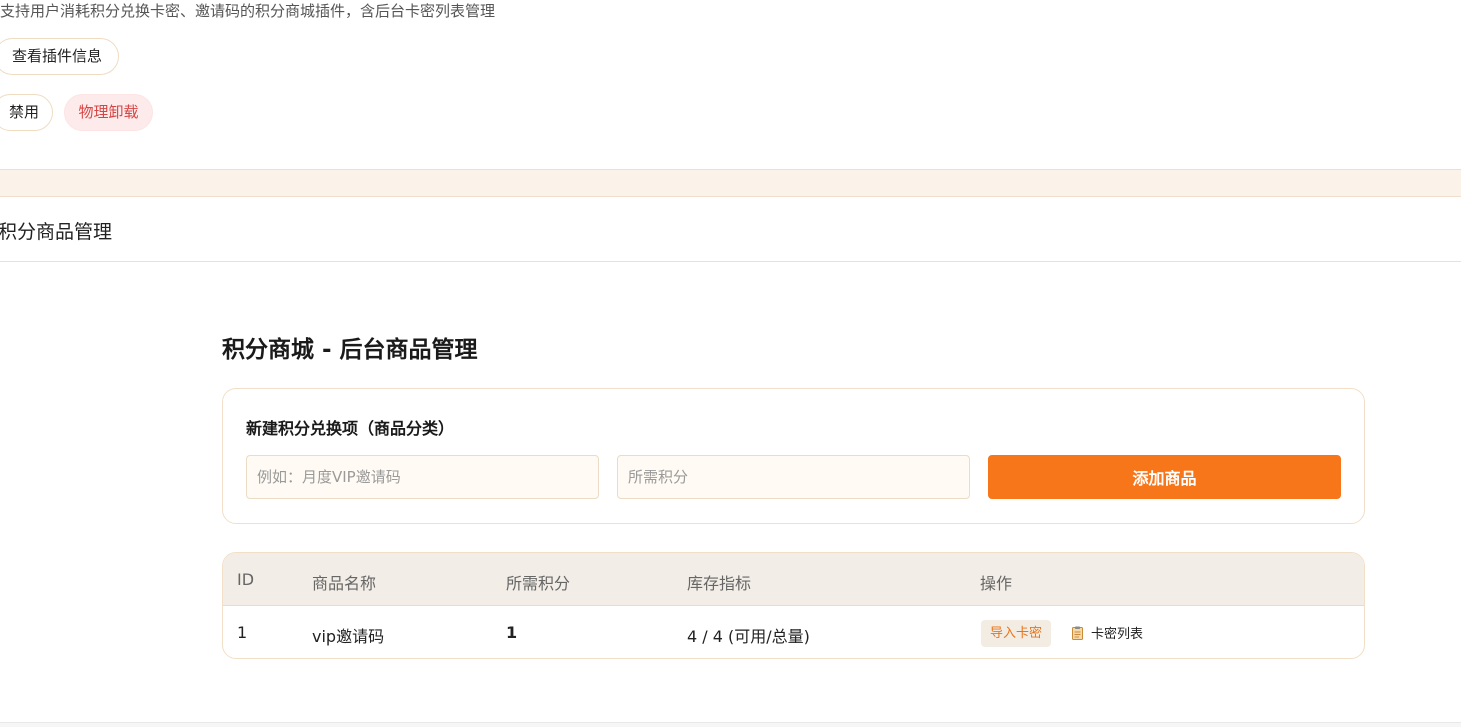 Image resolution: width=1461 pixels, height=727 pixels. Describe the element at coordinates (422, 477) in the screenshot. I see `item-name-input` at that location.